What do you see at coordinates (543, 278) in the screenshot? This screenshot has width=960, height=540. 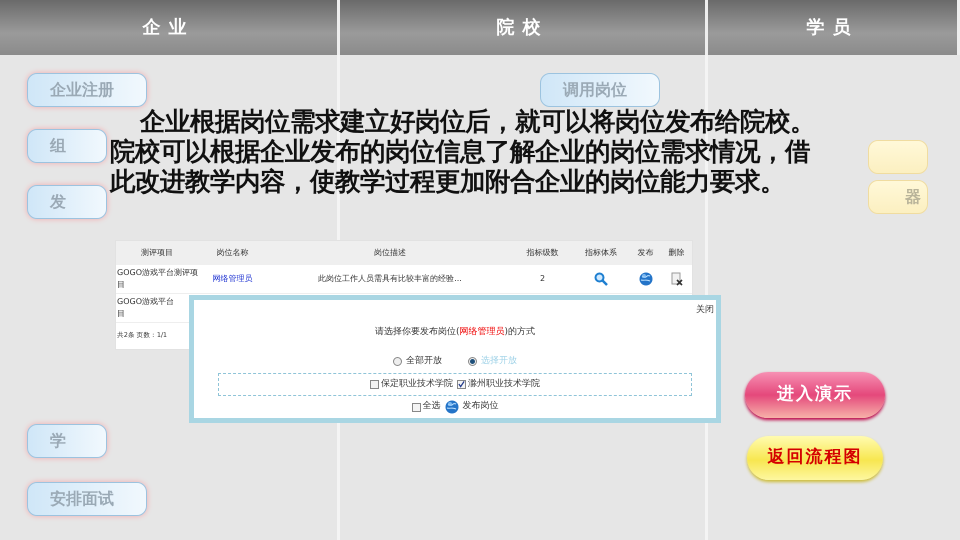 I see `table-cell: 2` at bounding box center [543, 278].